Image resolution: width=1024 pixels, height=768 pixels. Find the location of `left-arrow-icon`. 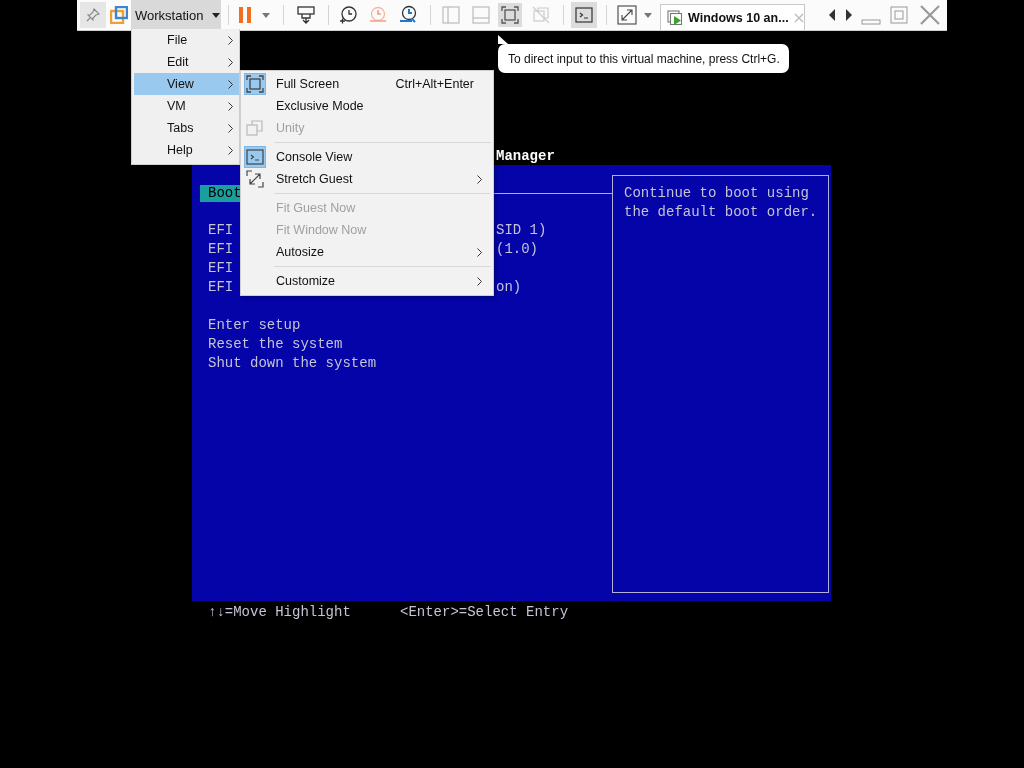

left-arrow-icon is located at coordinates (832, 15).